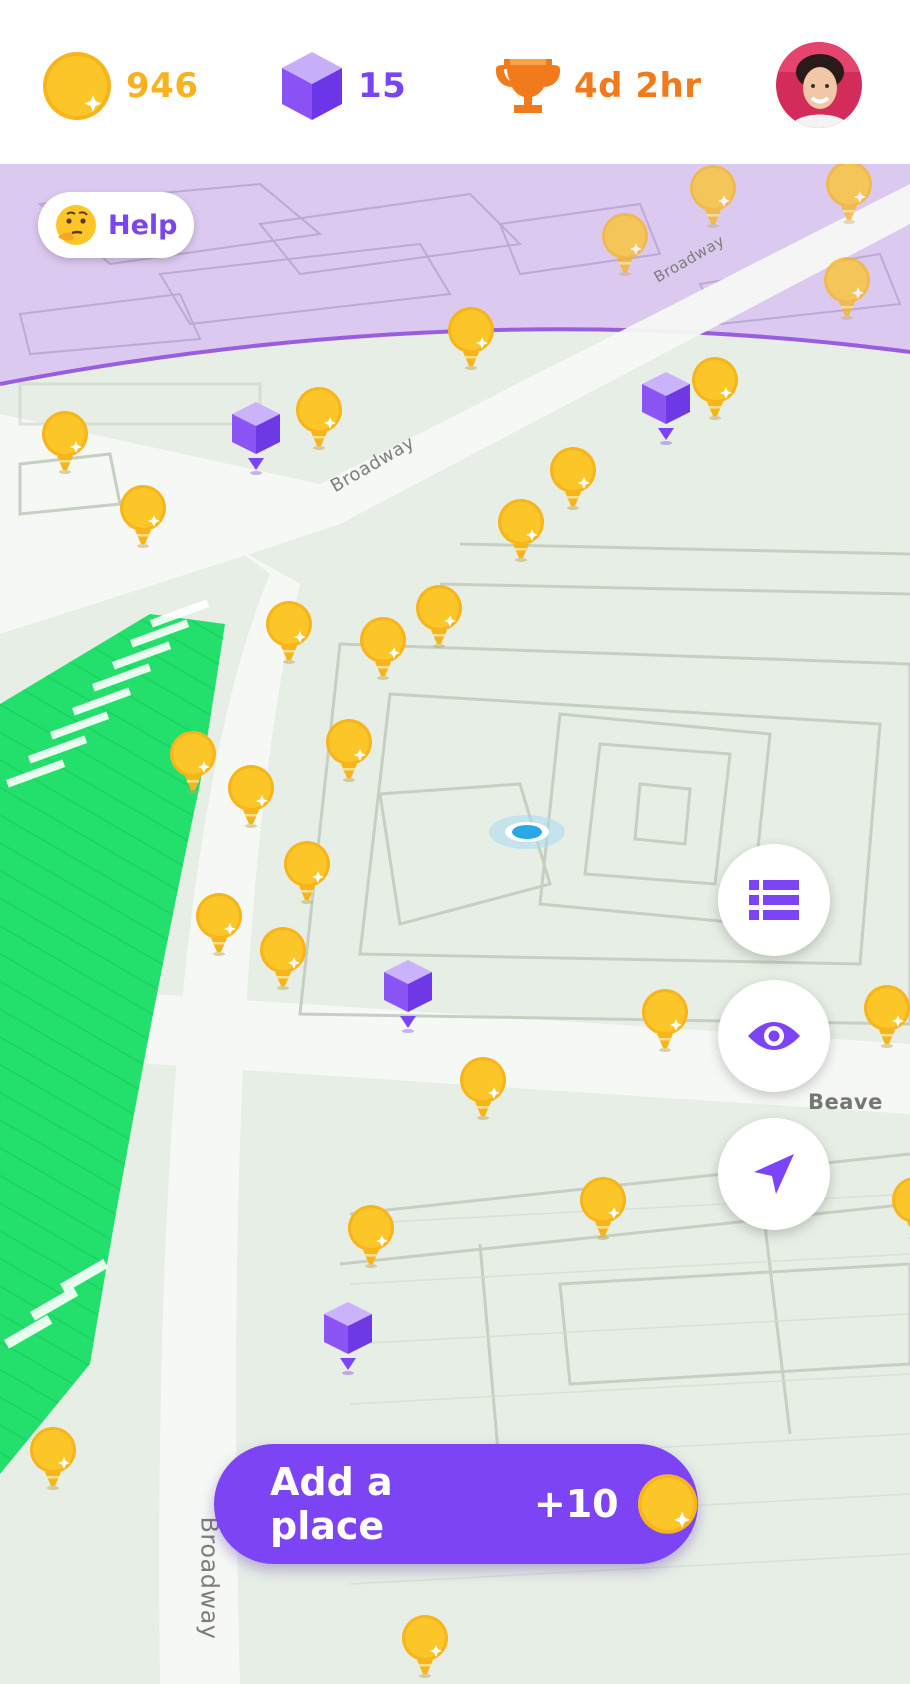 The height and width of the screenshot is (1684, 910). I want to click on navigation-arrow-icon, so click(774, 1174).